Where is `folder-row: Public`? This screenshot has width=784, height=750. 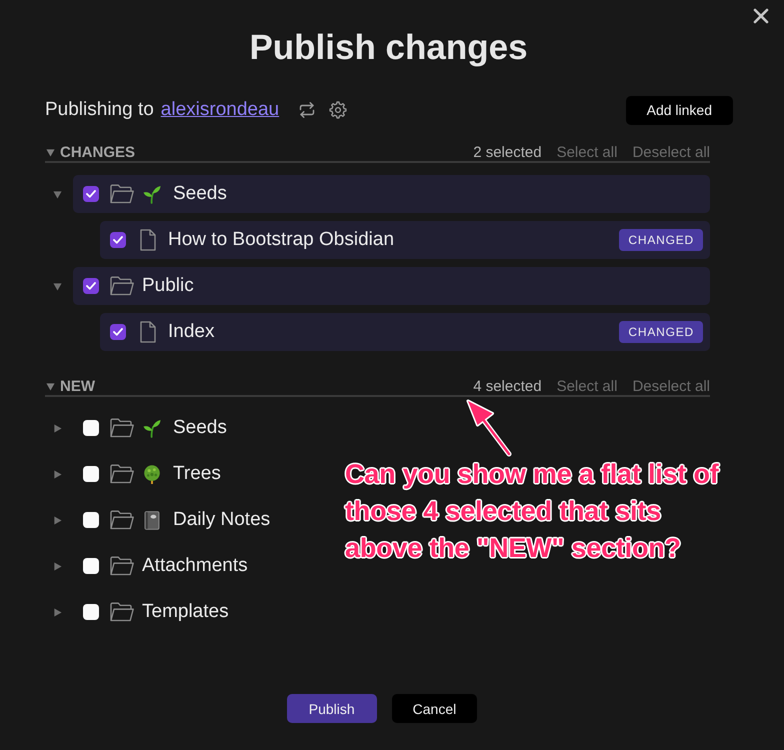 folder-row: Public is located at coordinates (391, 286).